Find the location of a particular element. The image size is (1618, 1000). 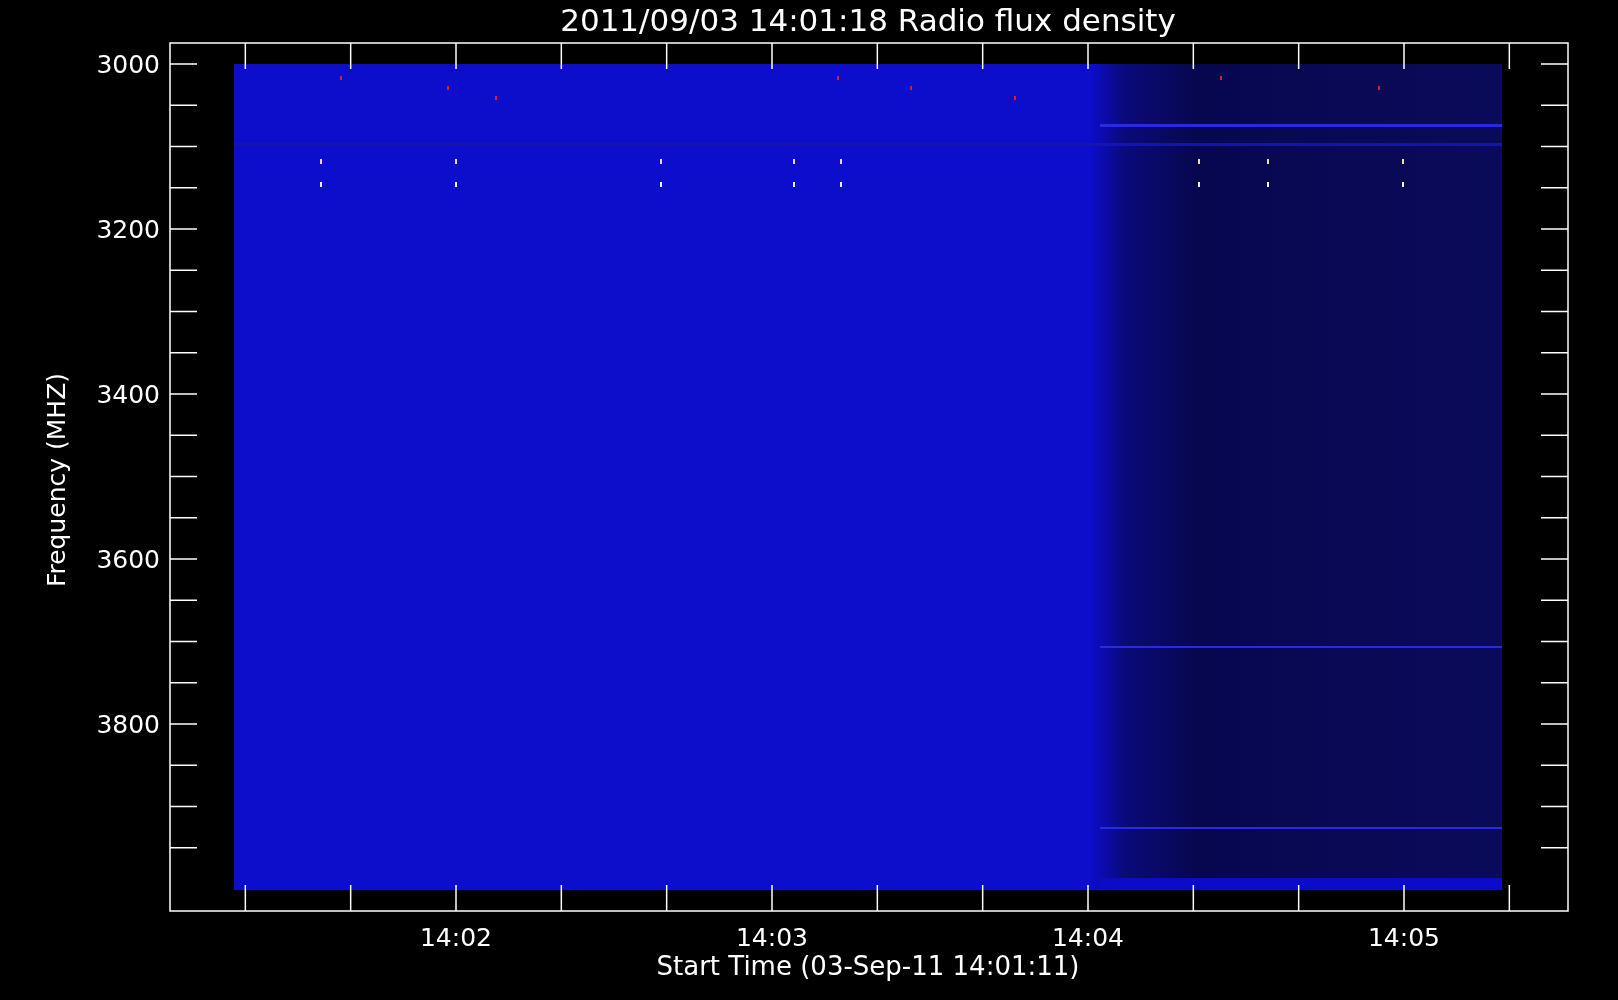

x-tick-label: 14:02 is located at coordinates (456, 937).